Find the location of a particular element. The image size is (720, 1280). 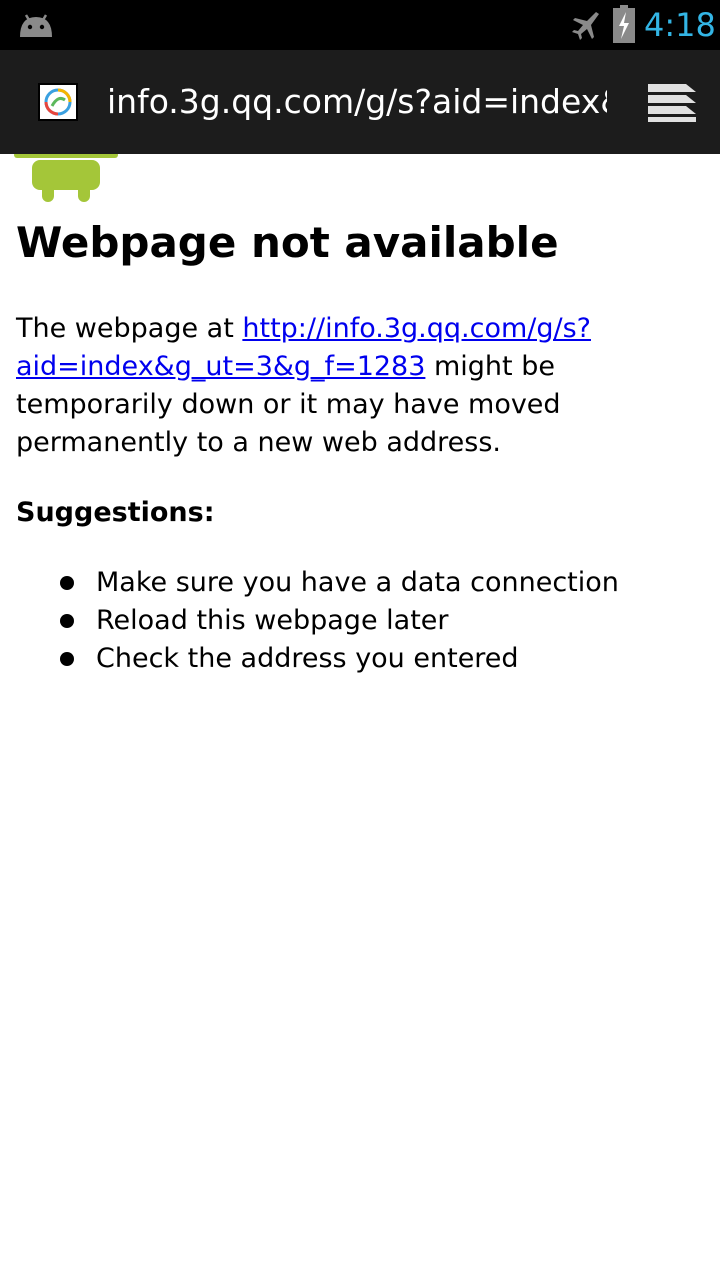

suggestions-heading: Suggestions: is located at coordinates (115, 512).